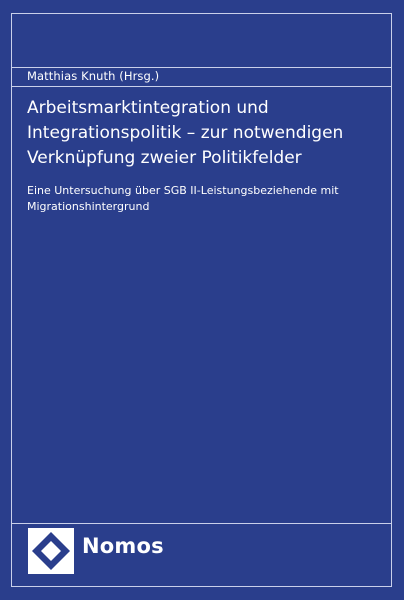 The image size is (404, 600). I want to click on author-line: Matthias Knuth (Hrsg.), so click(93, 76).